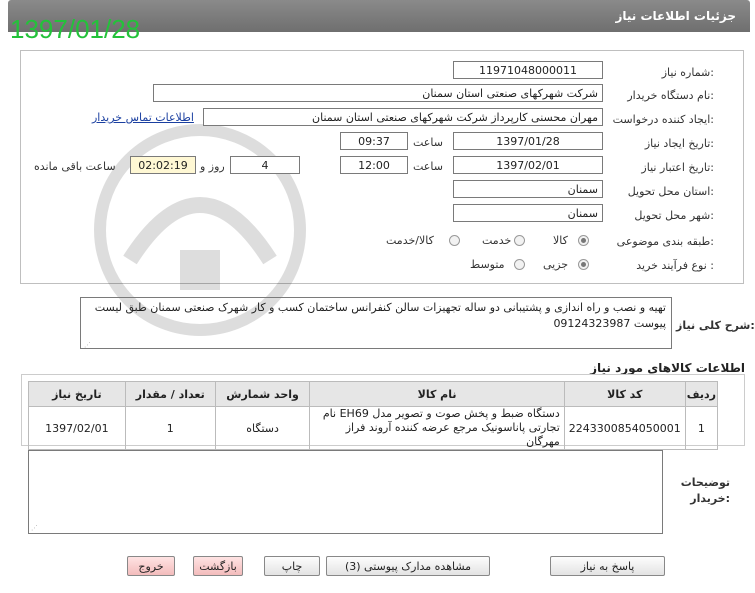  What do you see at coordinates (378, 93) in the screenshot?
I see `buyer-org-field: شرکت شهرکهای صنعتی استان سمنان` at bounding box center [378, 93].